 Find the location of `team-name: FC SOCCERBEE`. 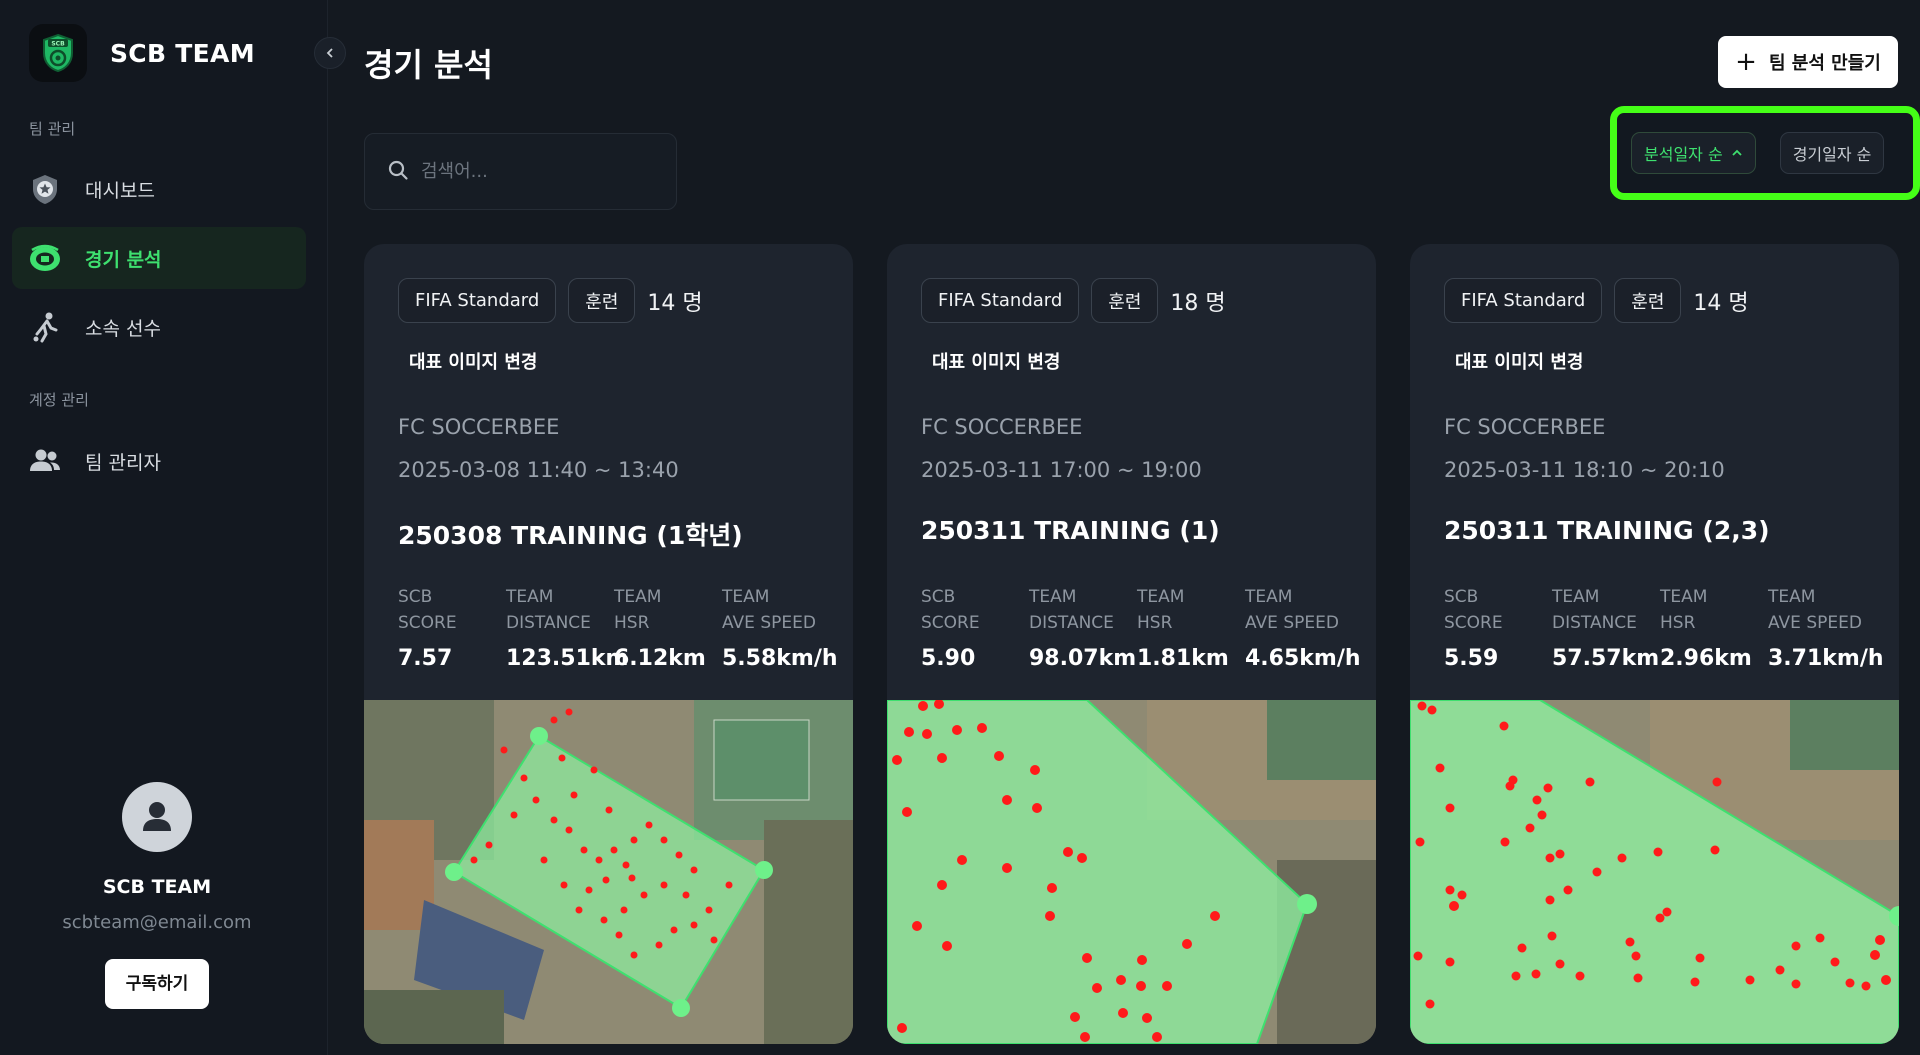

team-name: FC SOCCERBEE is located at coordinates (479, 427).